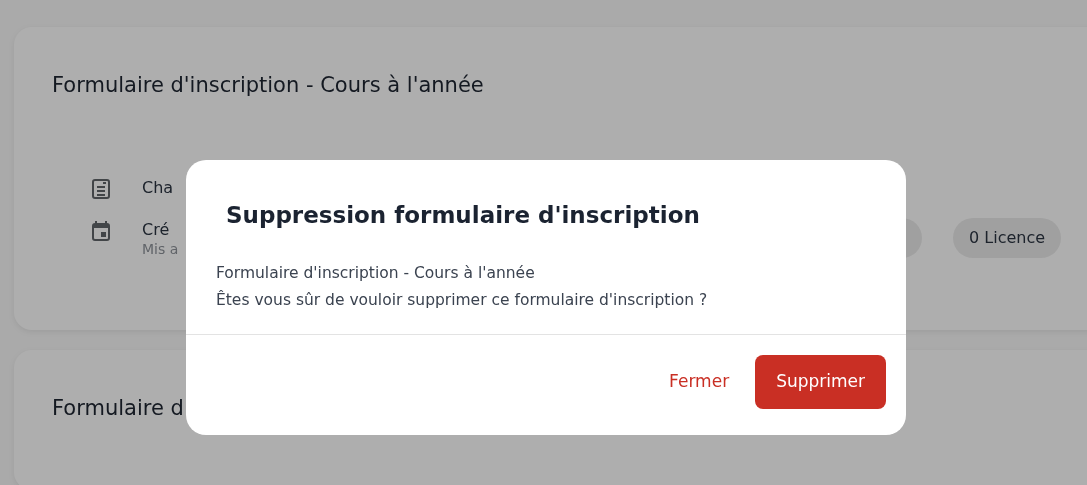  I want to click on row-label: Cré, so click(156, 230).